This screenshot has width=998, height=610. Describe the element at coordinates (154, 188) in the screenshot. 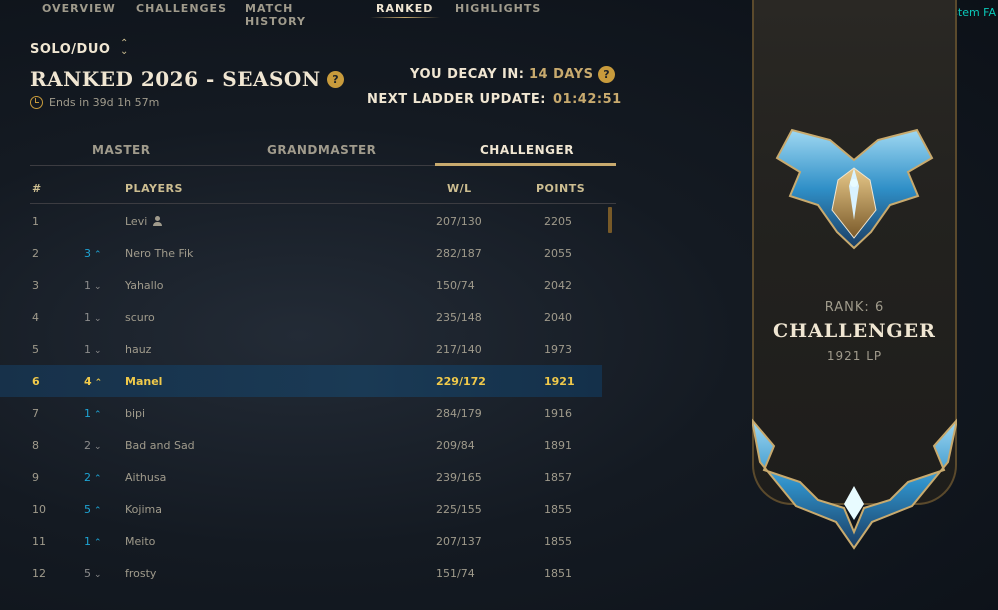

I see `header-players: PLAYERS` at that location.